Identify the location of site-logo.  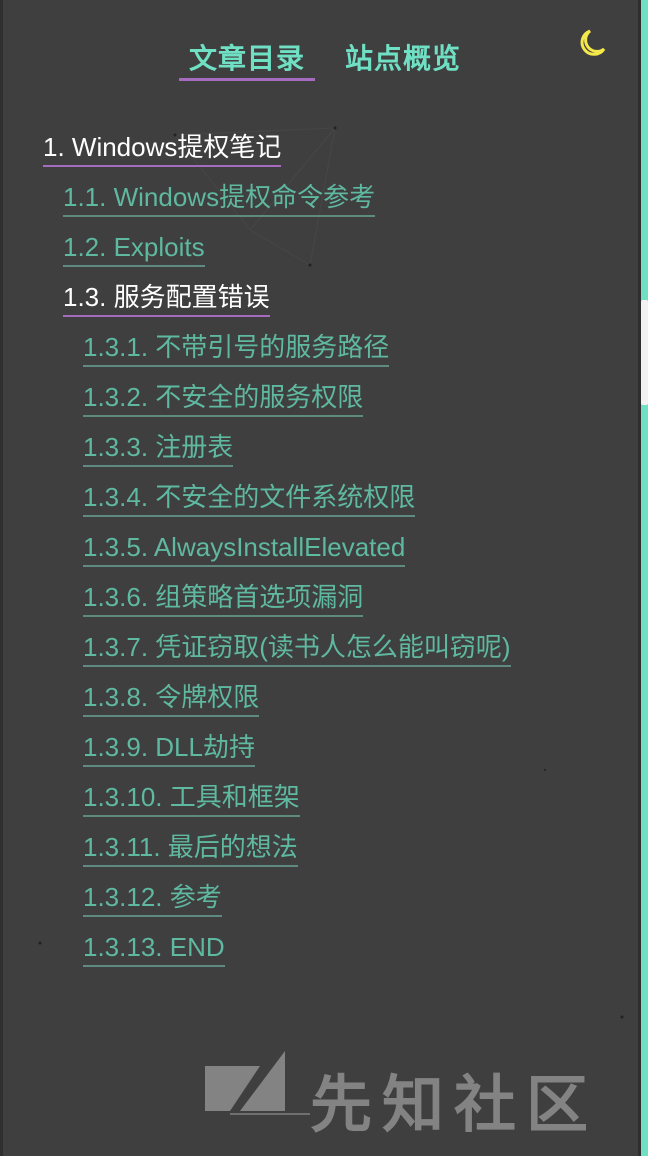
(422, 1083).